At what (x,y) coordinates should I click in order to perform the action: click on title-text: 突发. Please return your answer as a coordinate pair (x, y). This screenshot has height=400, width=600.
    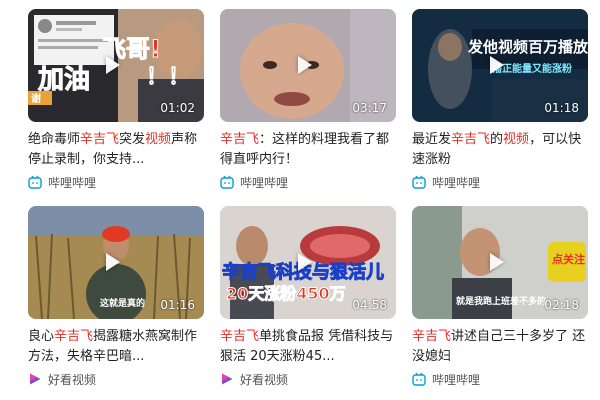
    Looking at the image, I should click on (132, 139).